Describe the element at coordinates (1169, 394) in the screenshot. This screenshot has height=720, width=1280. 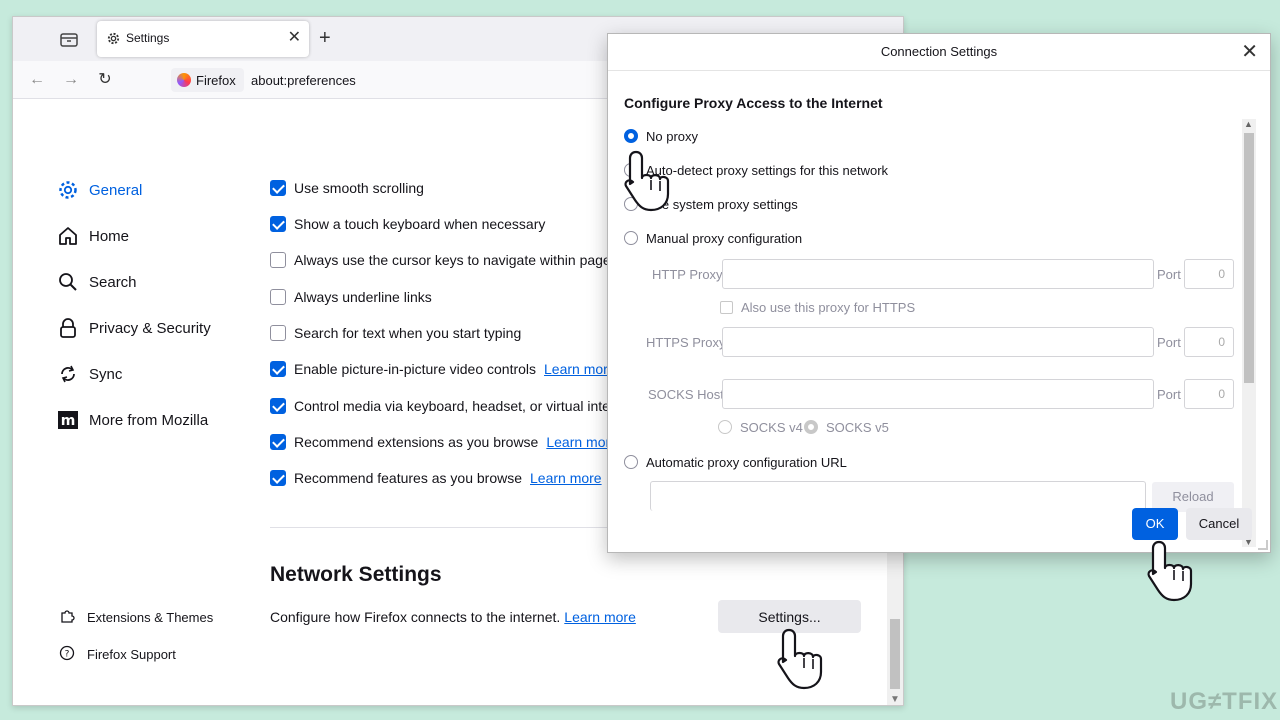
I see `socks-port-label: Port` at that location.